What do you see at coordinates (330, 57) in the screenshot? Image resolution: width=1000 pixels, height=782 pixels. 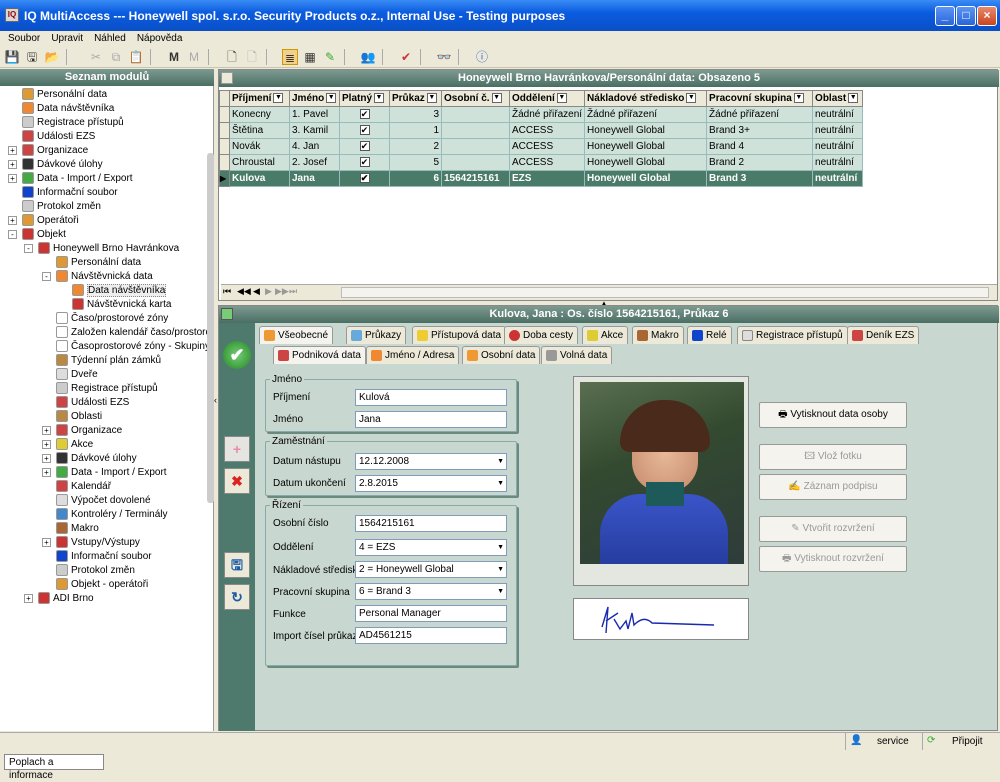 I see `edit-icon: ✎` at bounding box center [330, 57].